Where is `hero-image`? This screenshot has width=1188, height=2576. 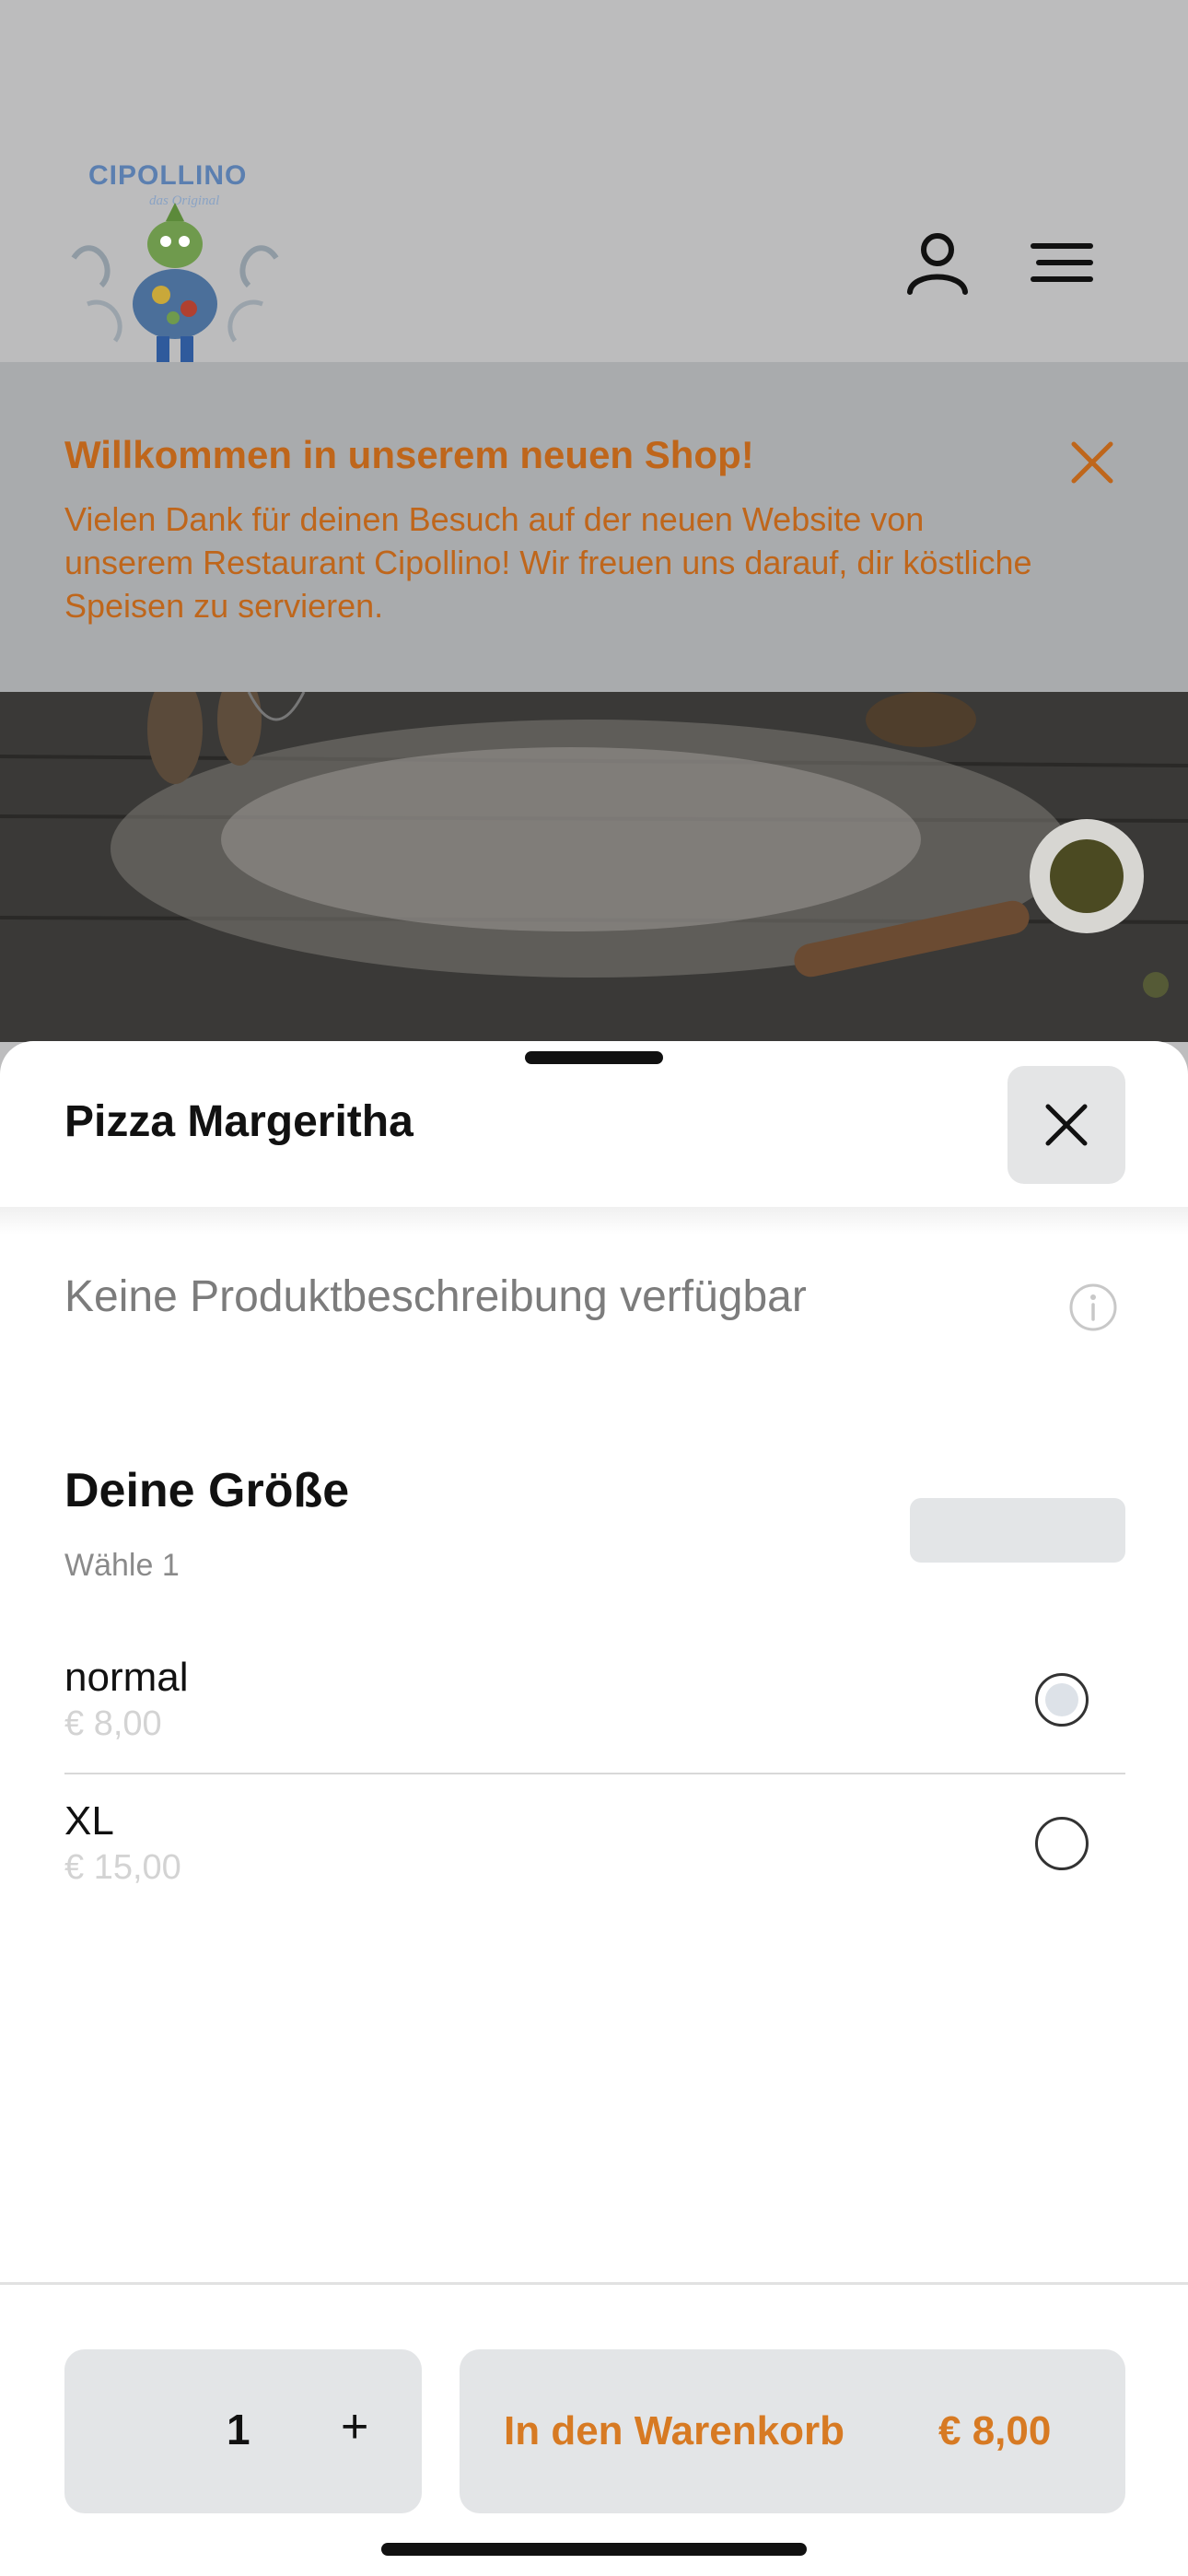 hero-image is located at coordinates (594, 867).